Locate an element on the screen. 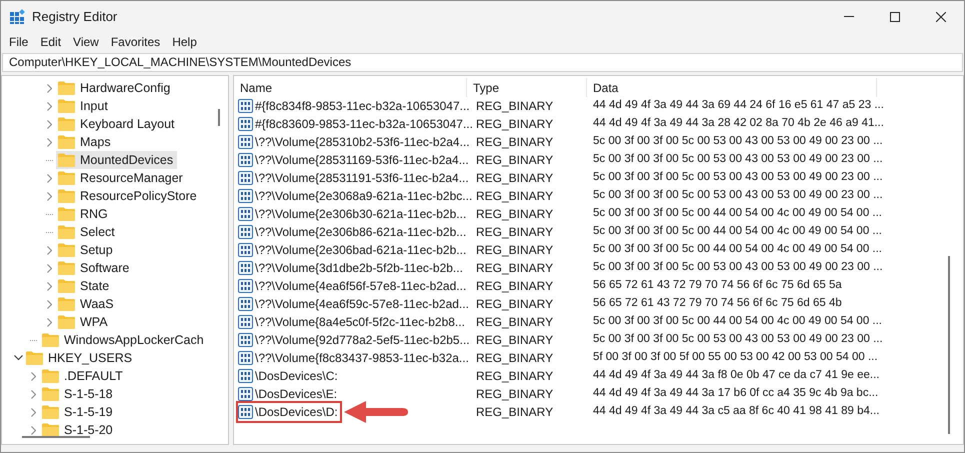 Image resolution: width=965 pixels, height=453 pixels. tree-item: Maps is located at coordinates (85, 142).